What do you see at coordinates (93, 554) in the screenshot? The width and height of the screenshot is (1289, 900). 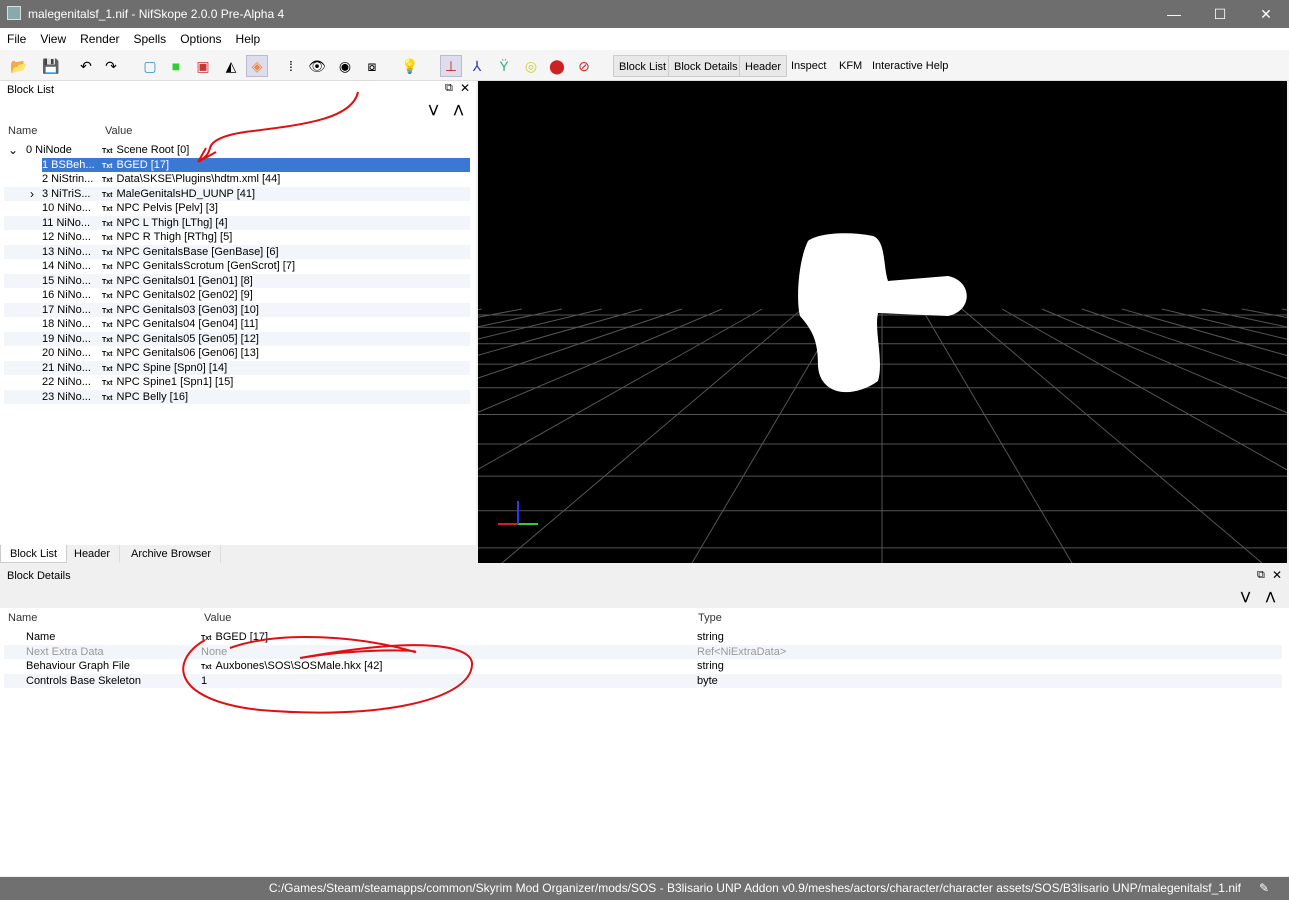 I see `tab-header: Header` at bounding box center [93, 554].